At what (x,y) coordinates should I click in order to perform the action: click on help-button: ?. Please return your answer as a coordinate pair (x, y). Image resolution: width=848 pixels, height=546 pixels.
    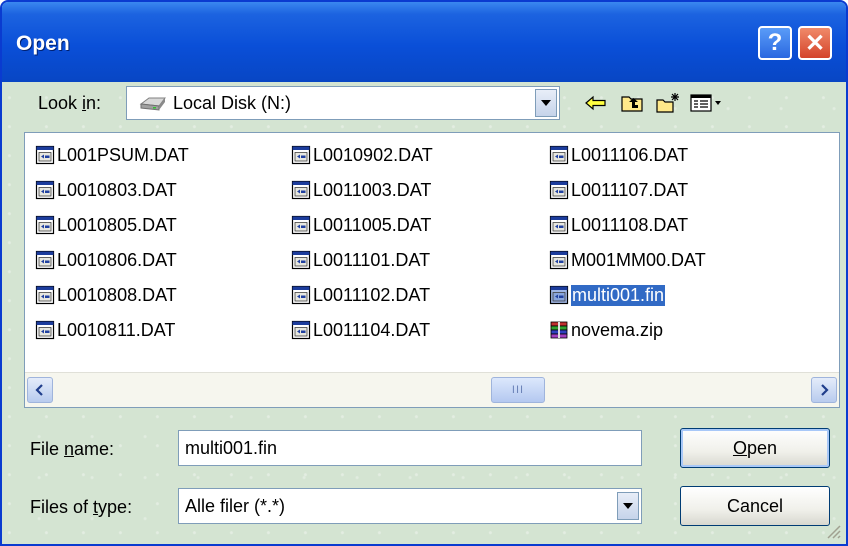
    Looking at the image, I should click on (775, 43).